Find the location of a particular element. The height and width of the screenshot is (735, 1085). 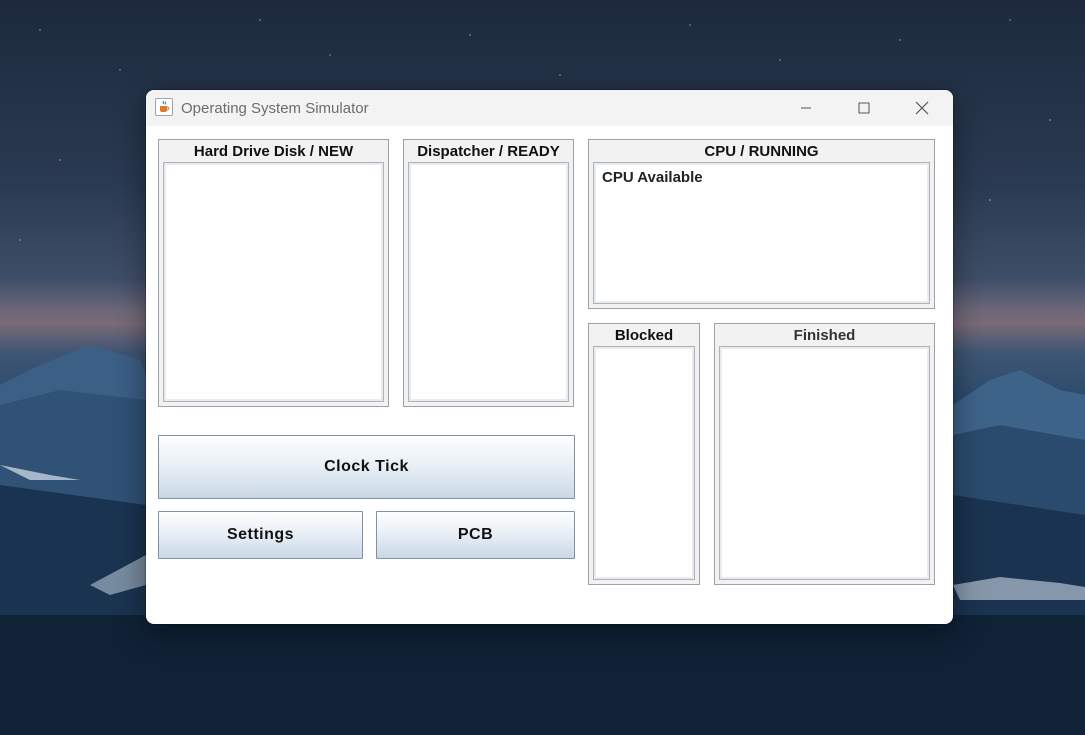

minimize-button is located at coordinates (806, 108).